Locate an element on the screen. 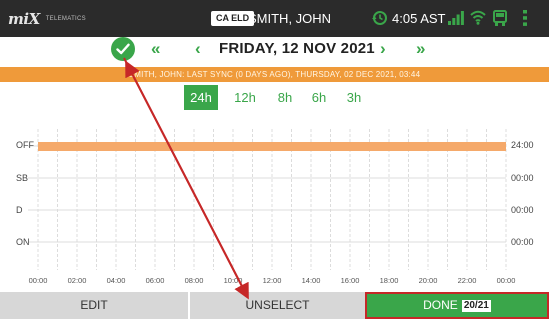 The height and width of the screenshot is (319, 549). hour-label: 22:00 is located at coordinates (467, 280).